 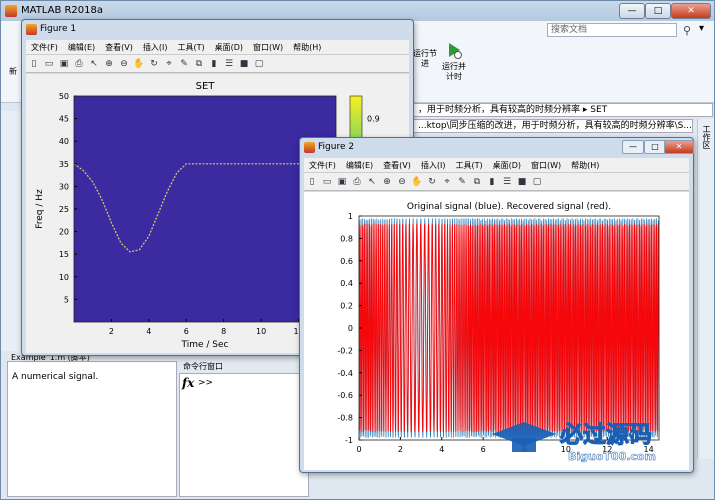 What do you see at coordinates (546, 165) in the screenshot?
I see `figure2-menu-window: 窗口(W)` at bounding box center [546, 165].